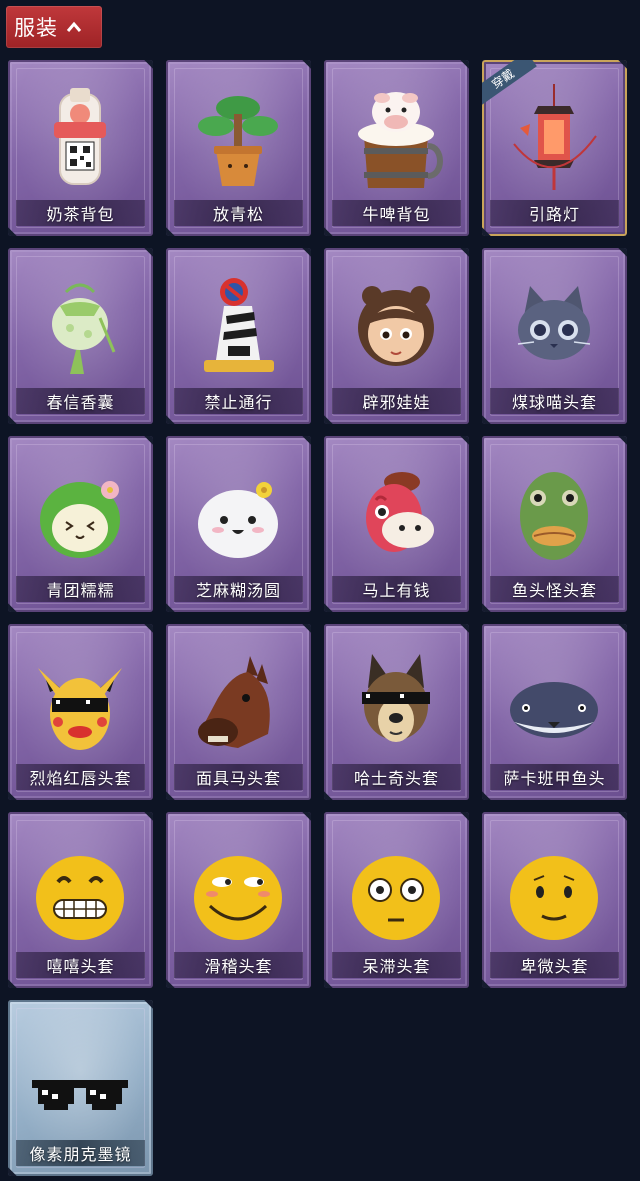 The height and width of the screenshot is (1181, 640). I want to click on item-name: 呆滞头套, so click(396, 966).